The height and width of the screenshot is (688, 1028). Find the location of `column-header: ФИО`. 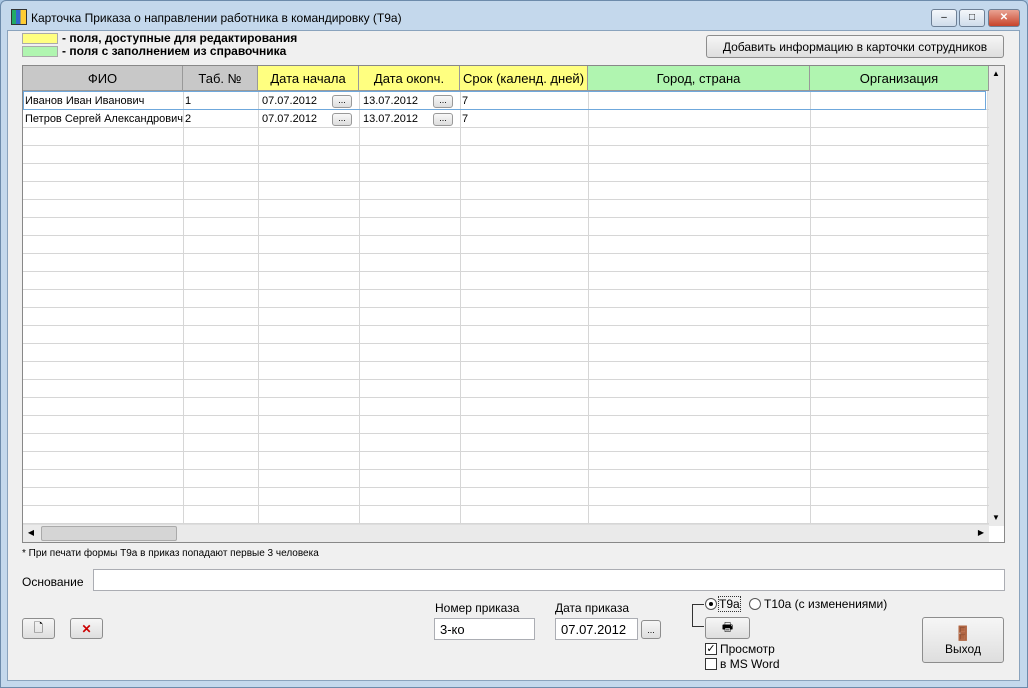

column-header: ФИО is located at coordinates (103, 78).